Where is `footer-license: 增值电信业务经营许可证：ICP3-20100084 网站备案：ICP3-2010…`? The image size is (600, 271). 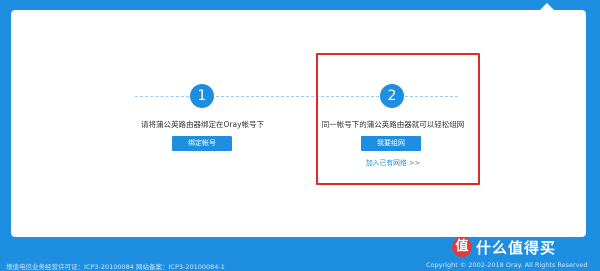
footer-license: 增值电信业务经营许可证：ICP3-20100084 网站备案：ICP3-2010… is located at coordinates (115, 267).